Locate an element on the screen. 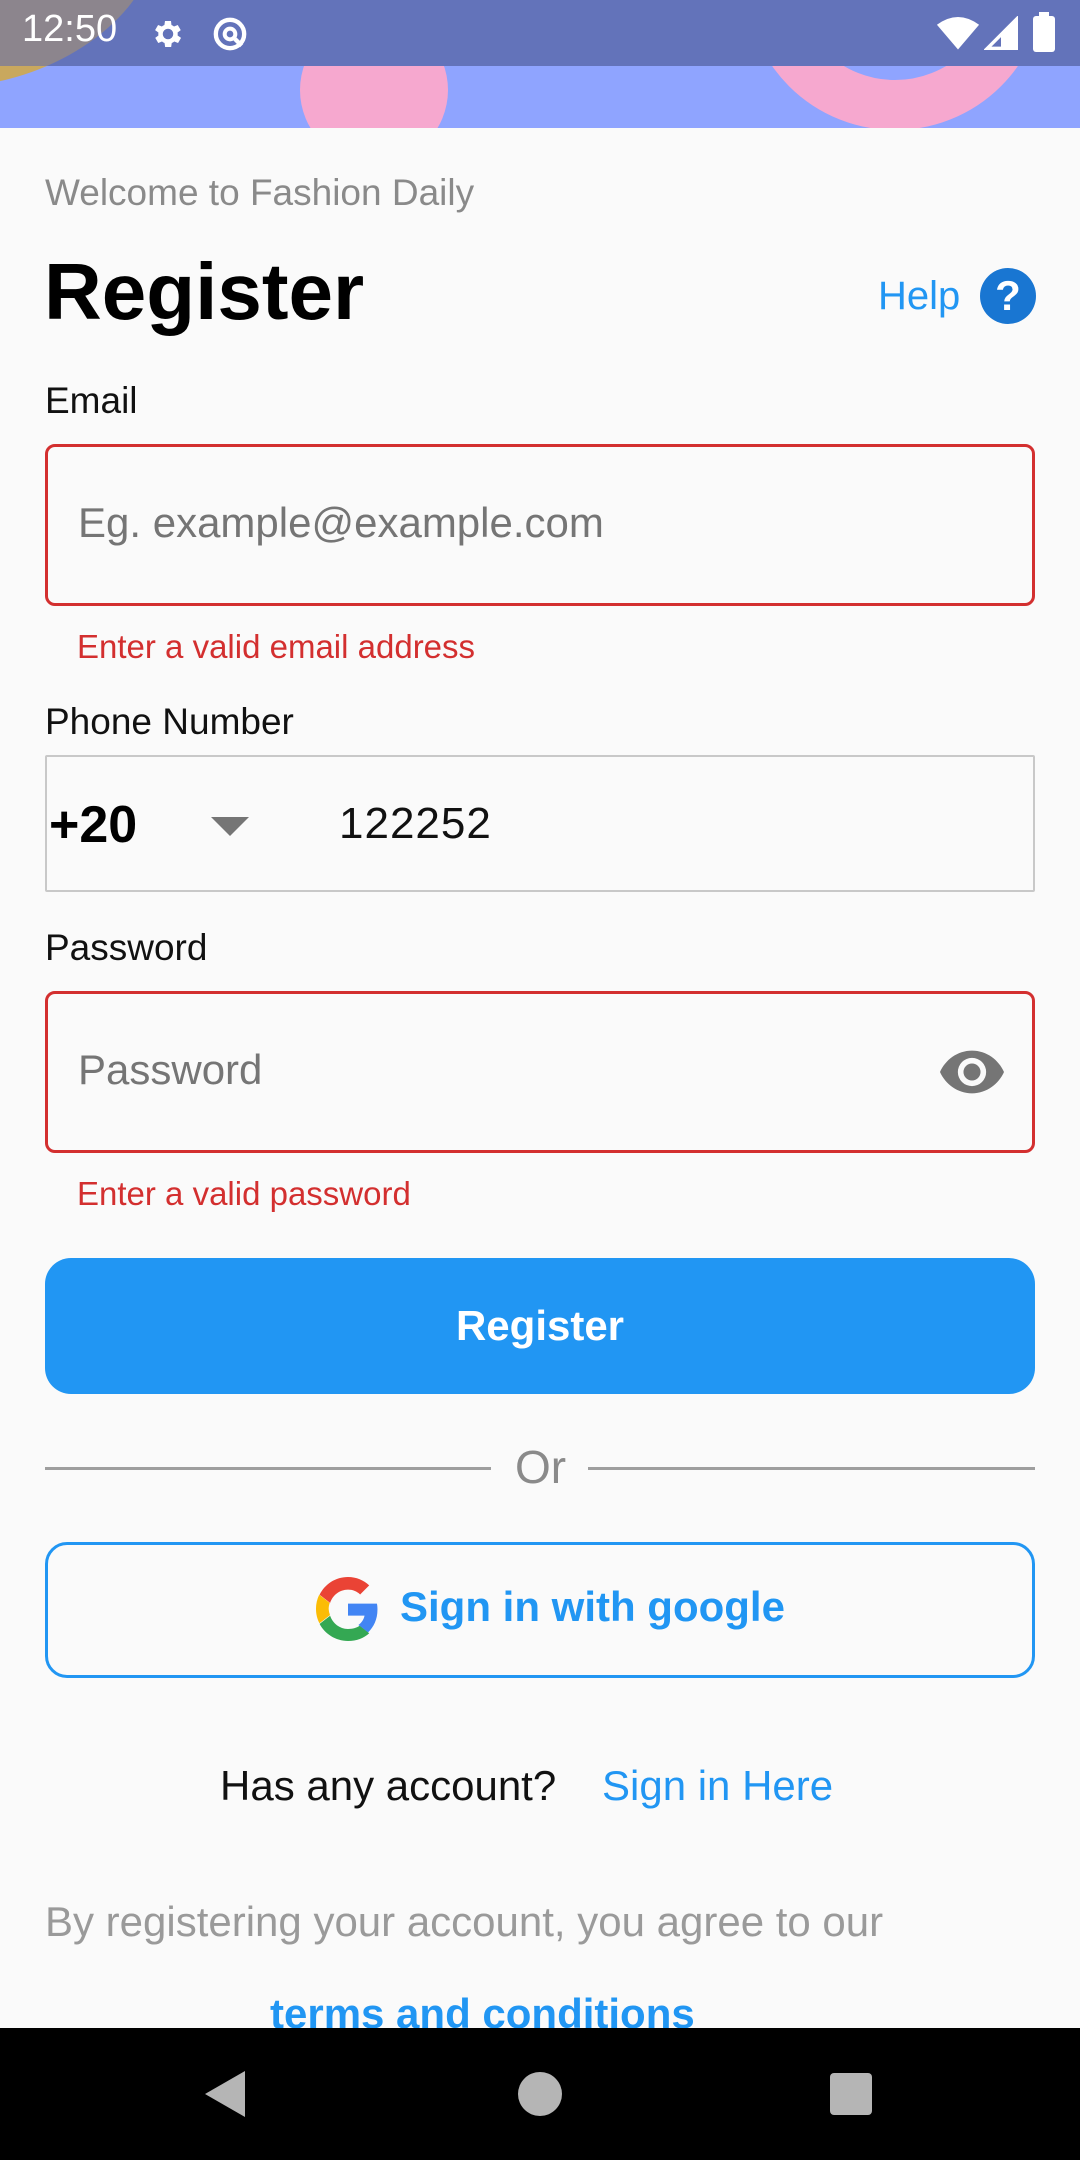 The height and width of the screenshot is (2160, 1080). sign-in-link: Sign in Here is located at coordinates (717, 1786).